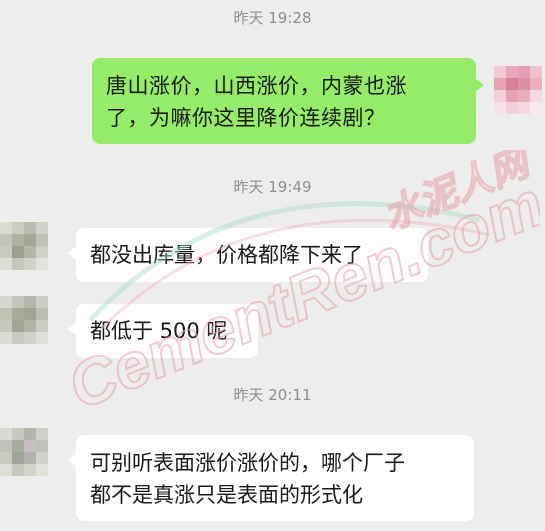  What do you see at coordinates (248, 255) in the screenshot?
I see `incoming-message-bubble: 都没出库量，价格都降下来了` at bounding box center [248, 255].